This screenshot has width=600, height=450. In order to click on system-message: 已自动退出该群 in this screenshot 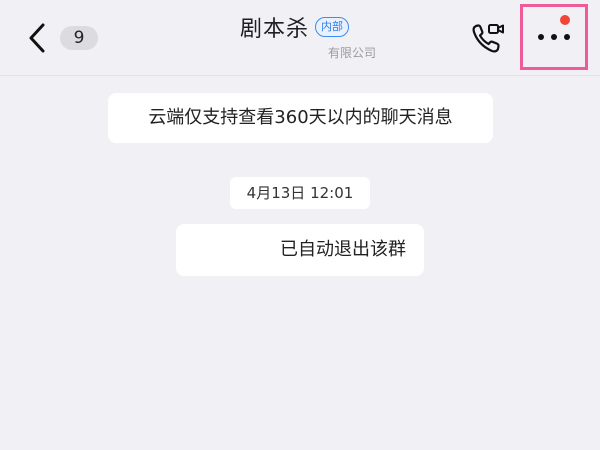, I will do `click(300, 250)`.